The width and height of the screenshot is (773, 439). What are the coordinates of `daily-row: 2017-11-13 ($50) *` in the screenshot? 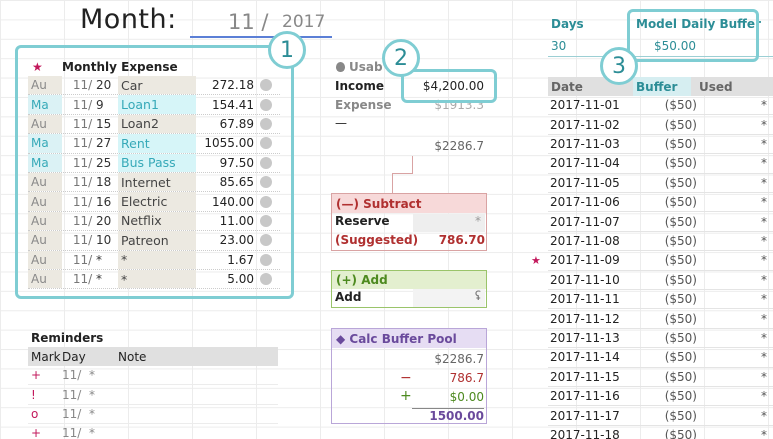 It's located at (660, 339).